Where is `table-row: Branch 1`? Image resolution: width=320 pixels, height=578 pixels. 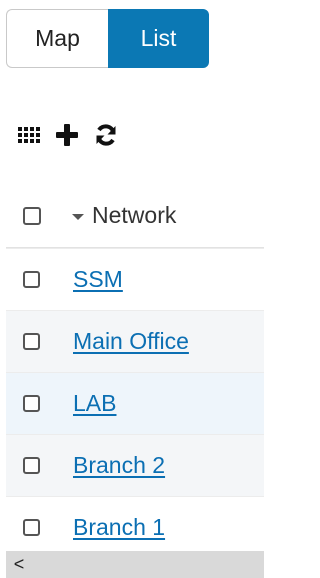
table-row: Branch 1 is located at coordinates (135, 527).